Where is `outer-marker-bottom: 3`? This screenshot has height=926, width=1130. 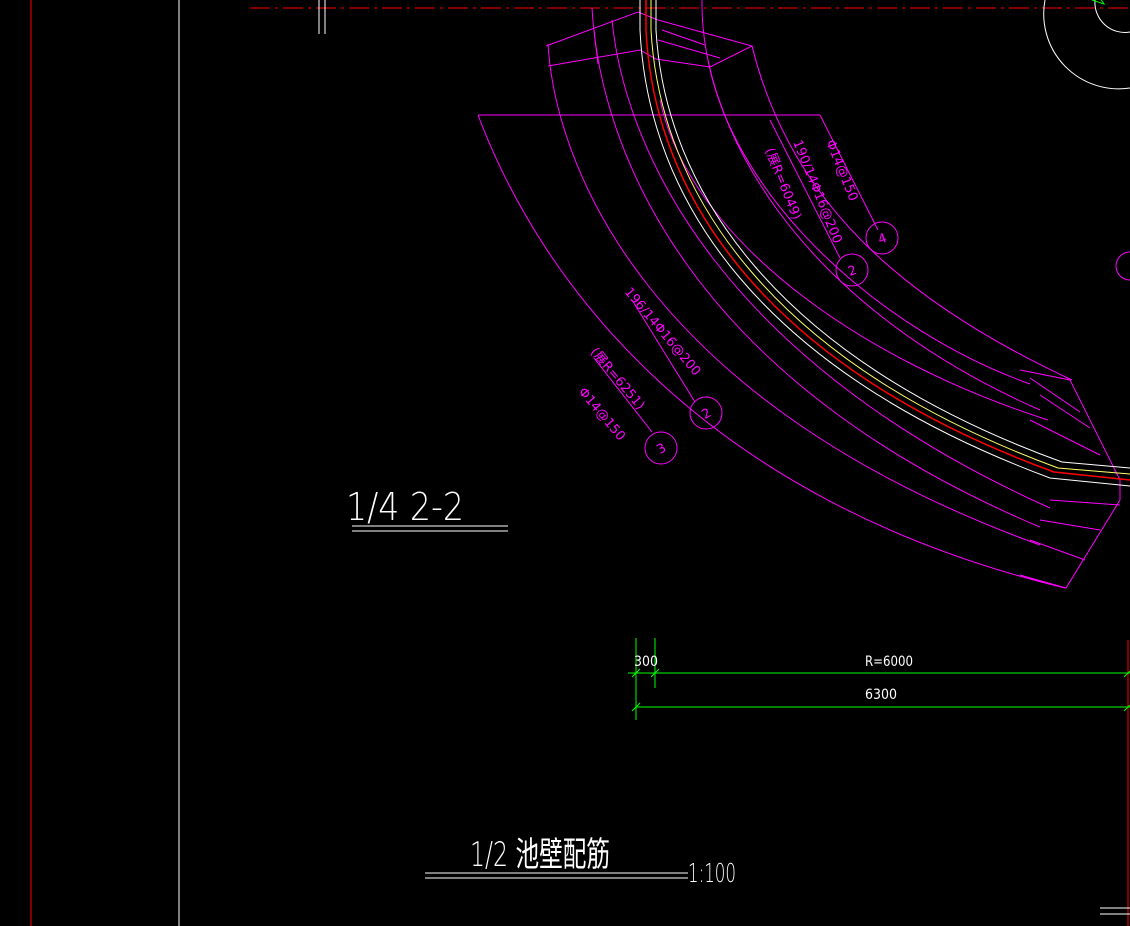 outer-marker-bottom: 3 is located at coordinates (661, 449).